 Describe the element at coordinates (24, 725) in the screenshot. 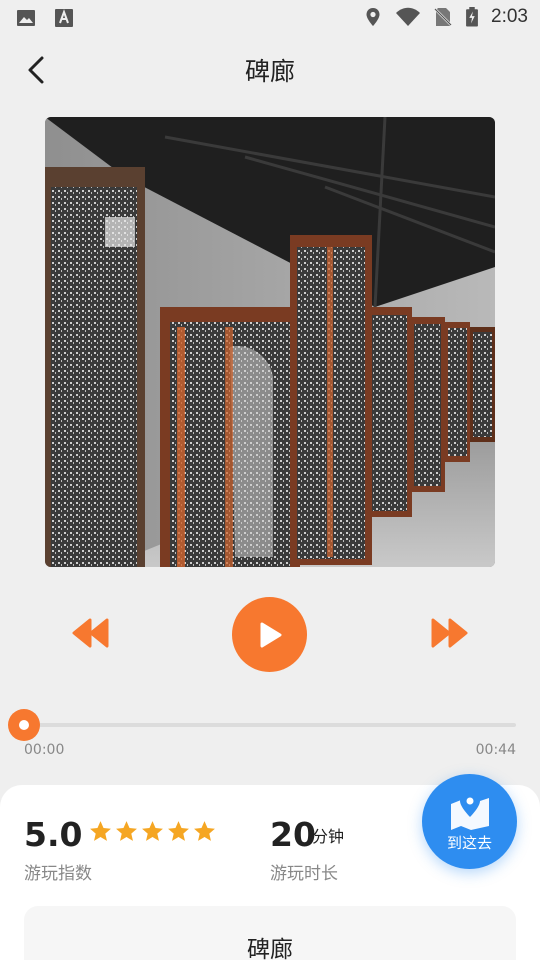

I see `progress-thumb` at that location.